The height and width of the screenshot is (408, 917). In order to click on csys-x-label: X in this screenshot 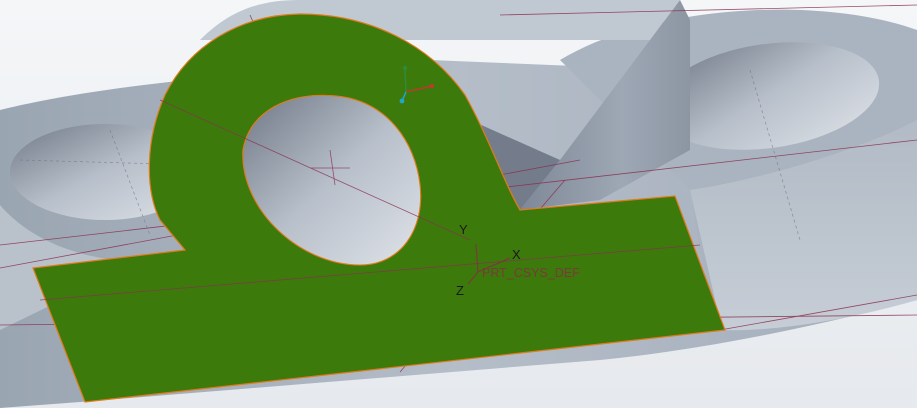, I will do `click(516, 254)`.